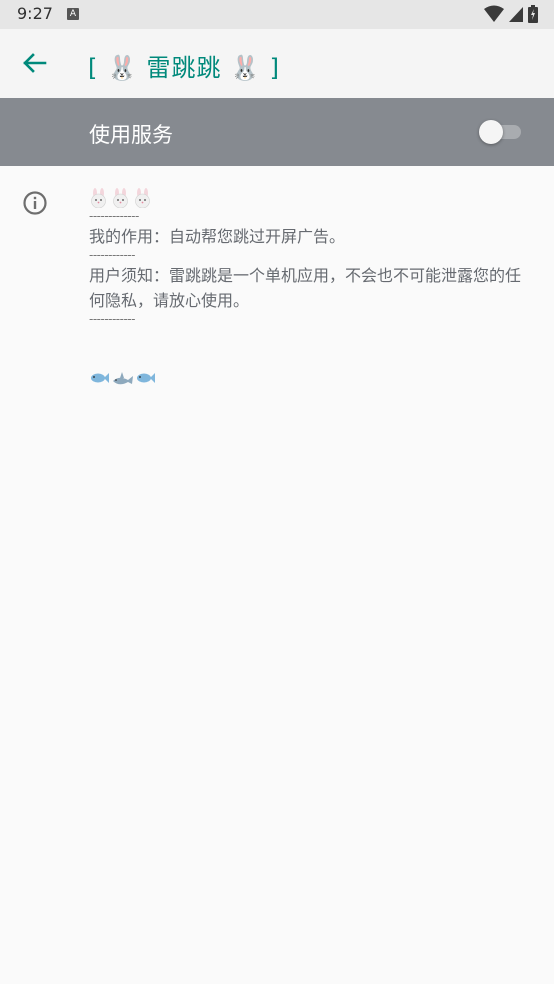  I want to click on back-button, so click(34, 63).